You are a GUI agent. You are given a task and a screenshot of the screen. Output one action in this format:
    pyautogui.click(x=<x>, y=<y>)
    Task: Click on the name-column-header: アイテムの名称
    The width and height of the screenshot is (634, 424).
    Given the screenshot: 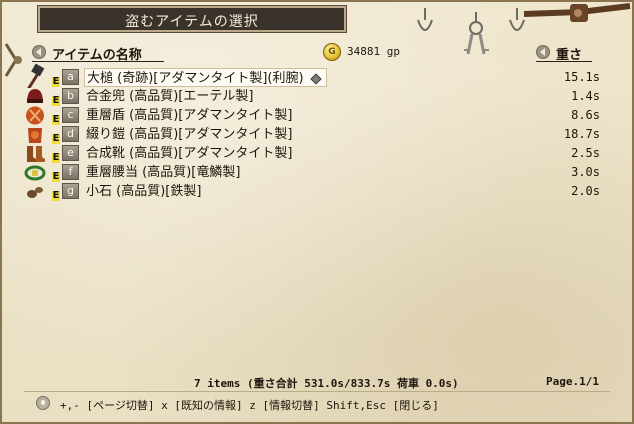 What is the action you would take?
    pyautogui.click(x=98, y=53)
    